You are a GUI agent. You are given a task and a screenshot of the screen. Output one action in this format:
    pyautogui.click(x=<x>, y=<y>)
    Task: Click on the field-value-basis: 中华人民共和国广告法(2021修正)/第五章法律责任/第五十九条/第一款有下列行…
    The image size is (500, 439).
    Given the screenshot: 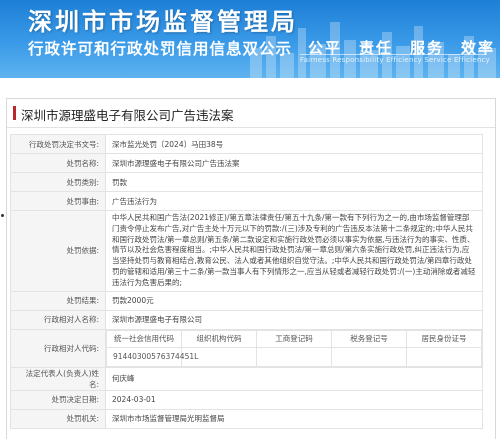 What is the action you would take?
    pyautogui.click(x=294, y=251)
    